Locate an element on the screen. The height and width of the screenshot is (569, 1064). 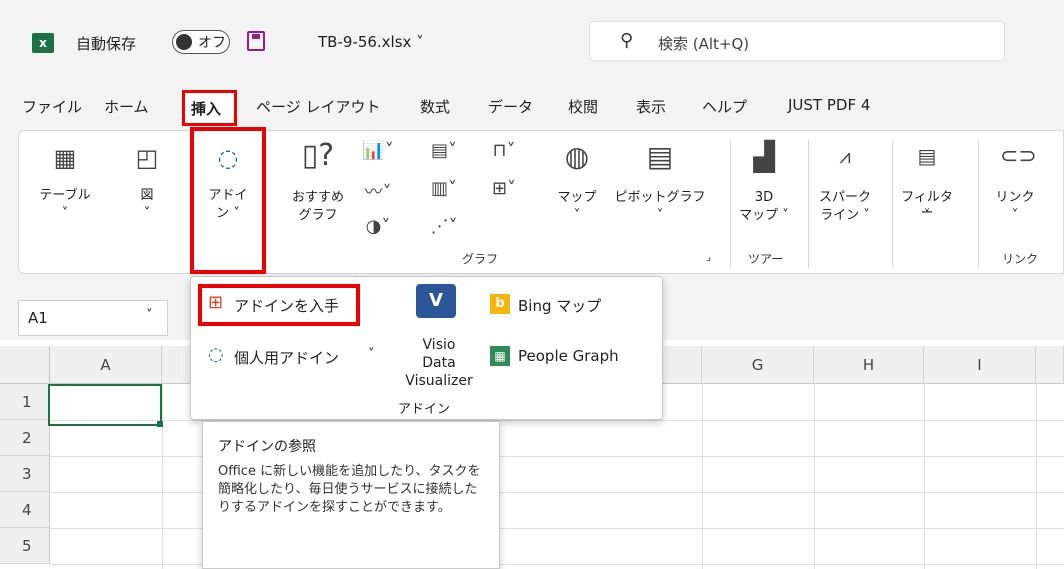
bar-chart-icon: ▥˅ is located at coordinates (444, 188).